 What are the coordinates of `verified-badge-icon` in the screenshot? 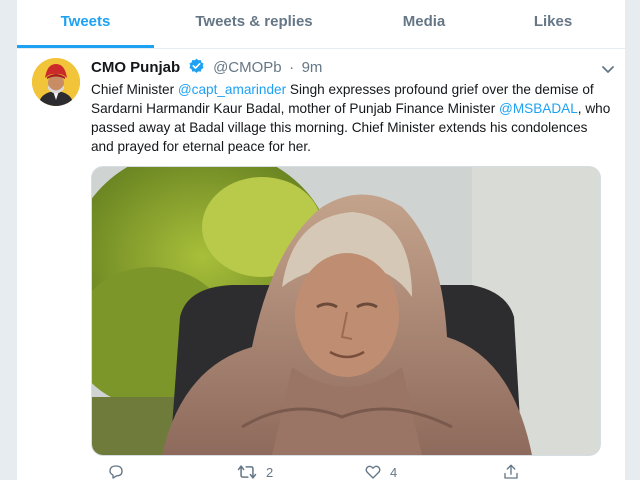 It's located at (196, 70).